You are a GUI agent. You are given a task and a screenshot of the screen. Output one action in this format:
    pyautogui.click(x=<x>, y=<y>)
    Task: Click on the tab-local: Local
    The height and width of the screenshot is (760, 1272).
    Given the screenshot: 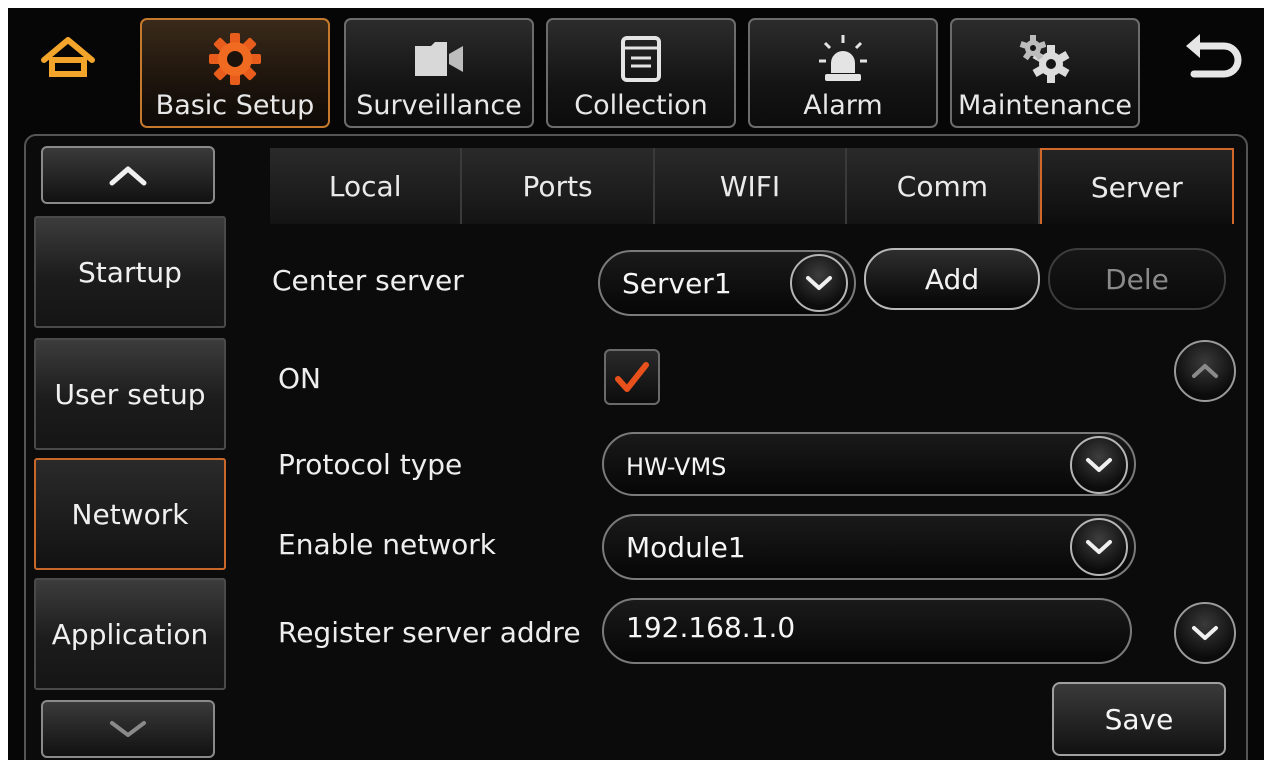 What is the action you would take?
    pyautogui.click(x=366, y=186)
    